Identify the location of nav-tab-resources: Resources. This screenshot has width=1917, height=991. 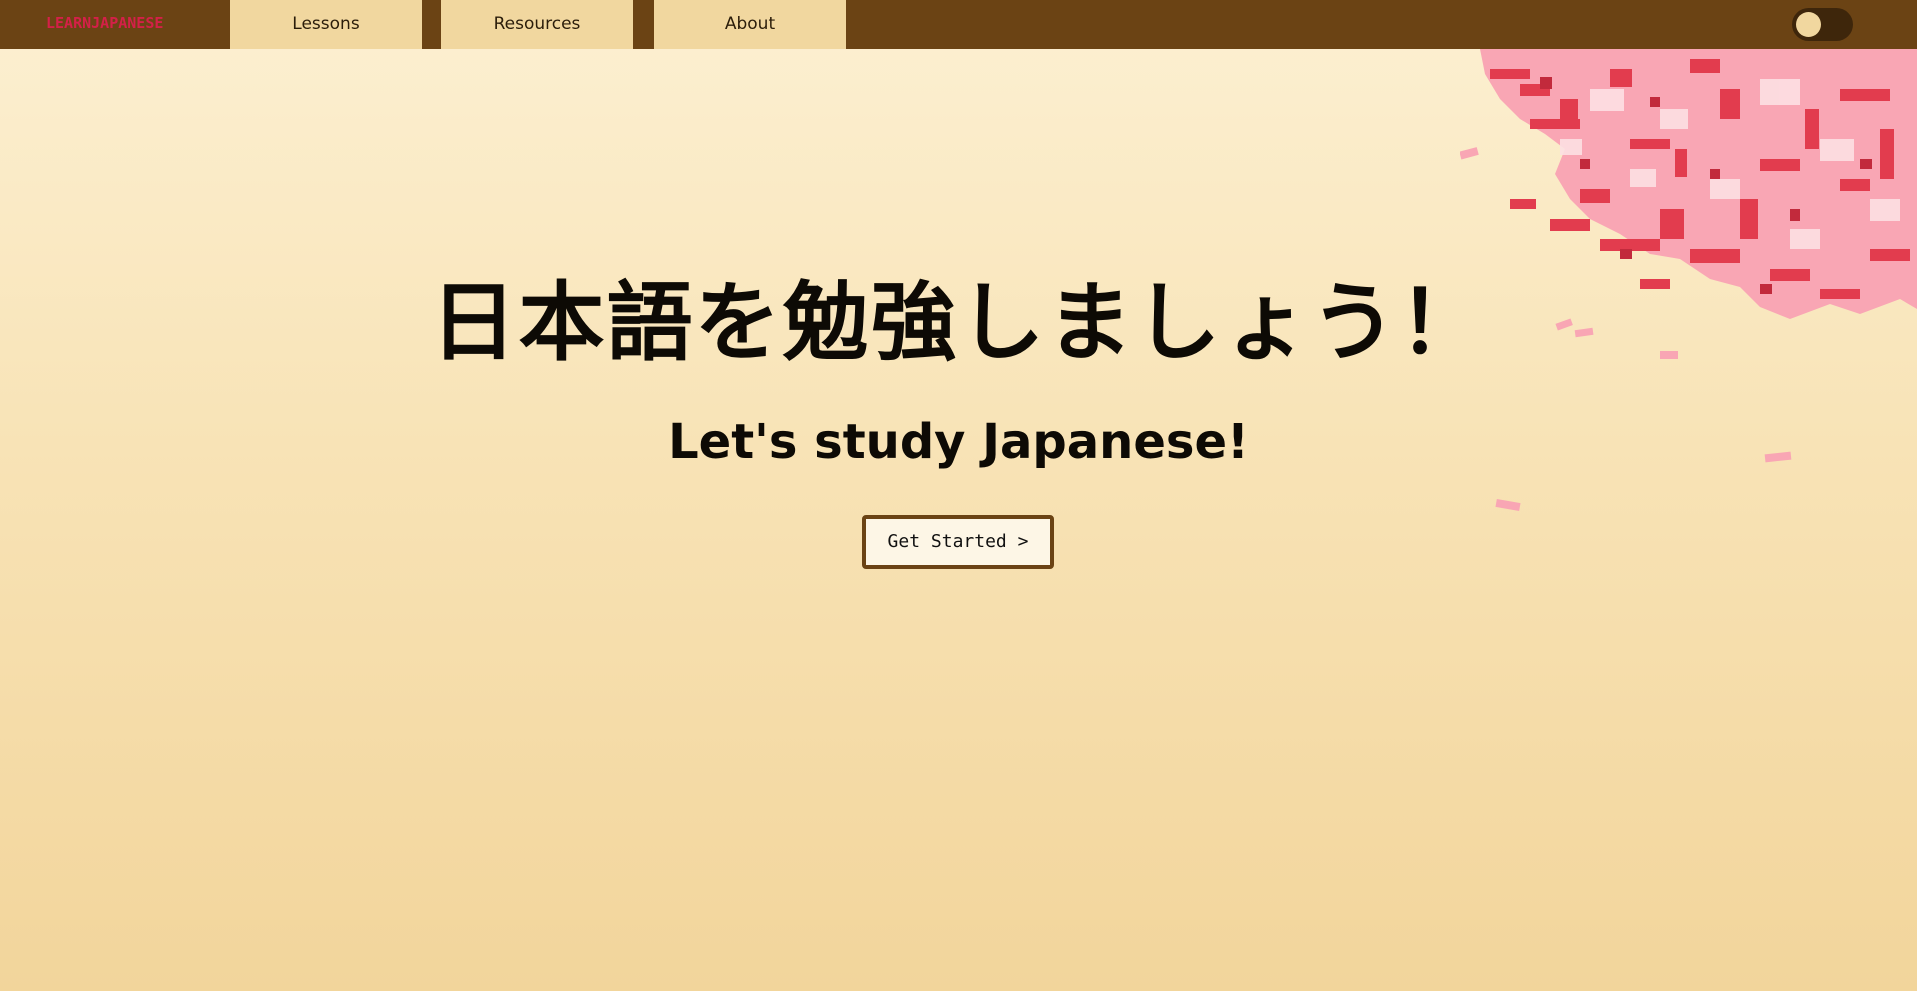
(537, 24).